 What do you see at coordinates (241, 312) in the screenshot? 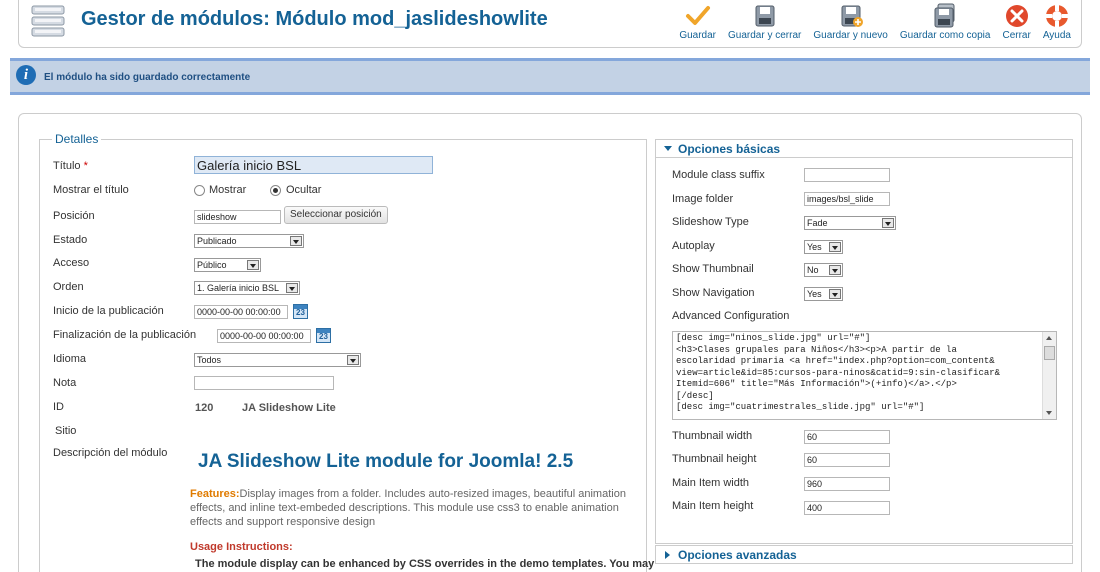
I see `publish-up-input: 0000-00-00 00:00:00` at bounding box center [241, 312].